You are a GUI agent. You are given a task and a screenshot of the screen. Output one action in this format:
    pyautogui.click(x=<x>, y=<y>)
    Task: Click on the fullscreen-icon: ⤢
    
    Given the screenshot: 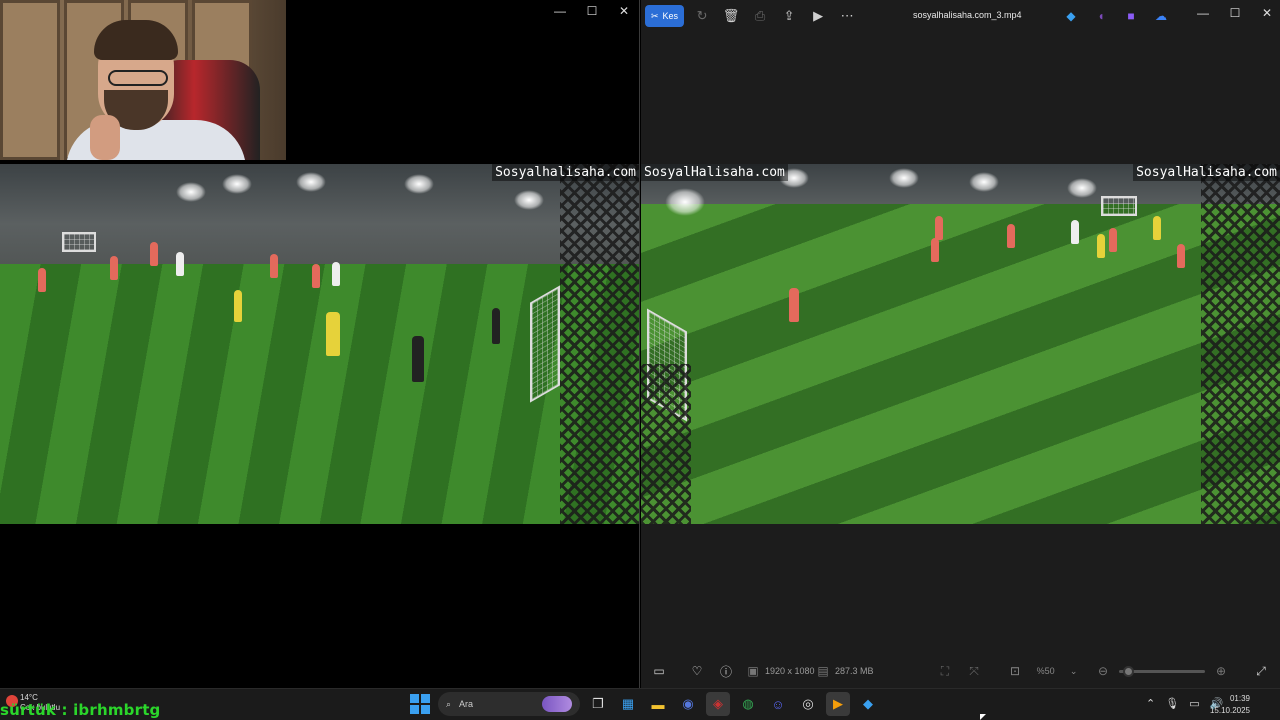 What is the action you would take?
    pyautogui.click(x=1261, y=671)
    